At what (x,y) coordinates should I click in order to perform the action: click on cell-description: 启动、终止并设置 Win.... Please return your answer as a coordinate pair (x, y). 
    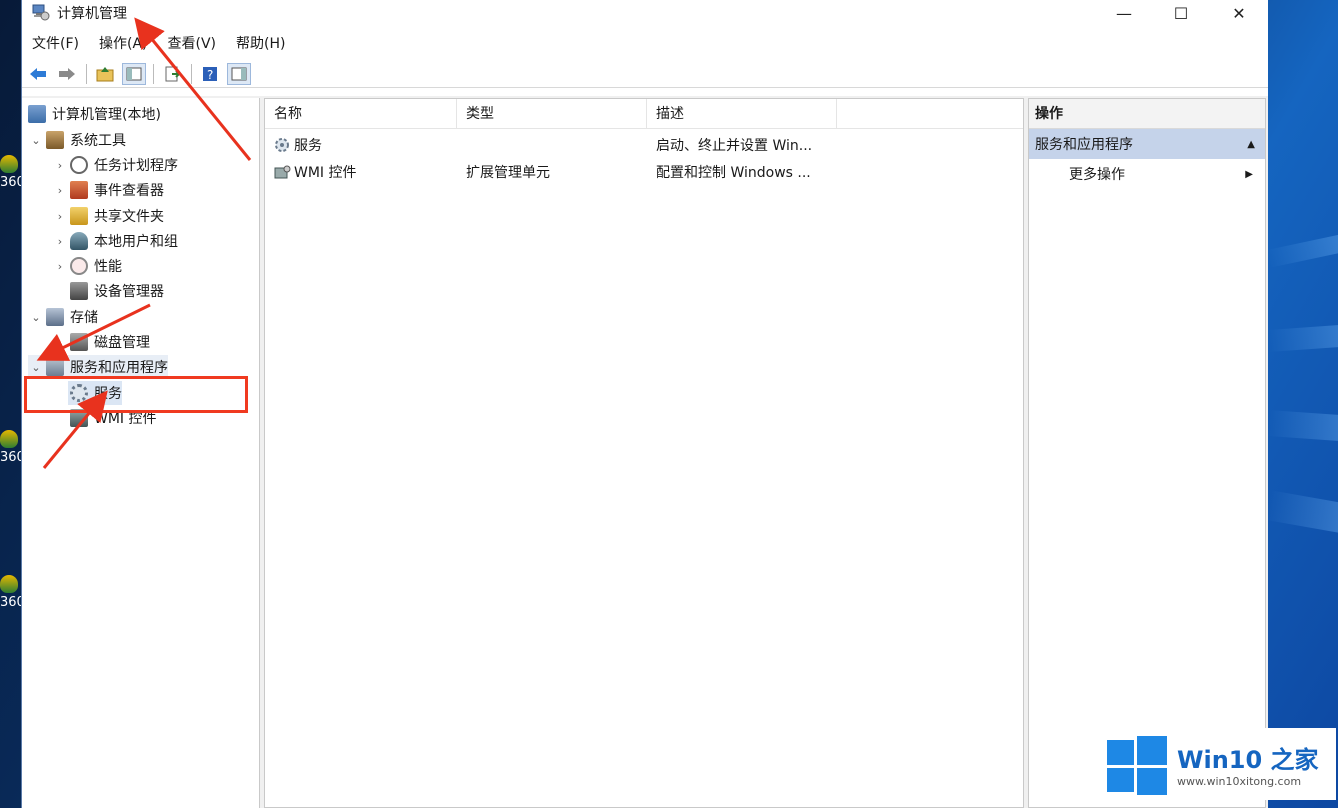
    Looking at the image, I should click on (734, 145).